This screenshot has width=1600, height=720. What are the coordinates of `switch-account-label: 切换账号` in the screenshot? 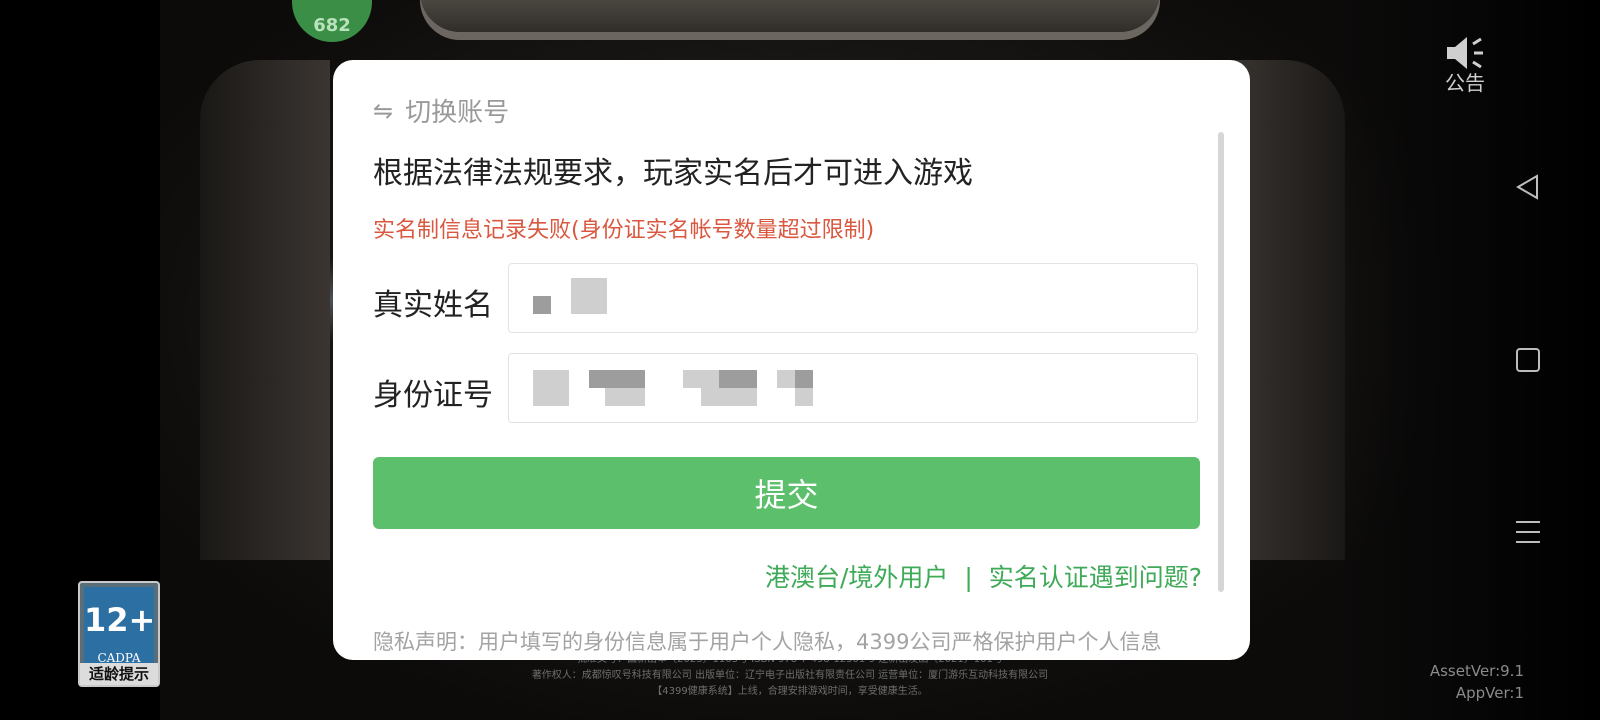 It's located at (457, 113).